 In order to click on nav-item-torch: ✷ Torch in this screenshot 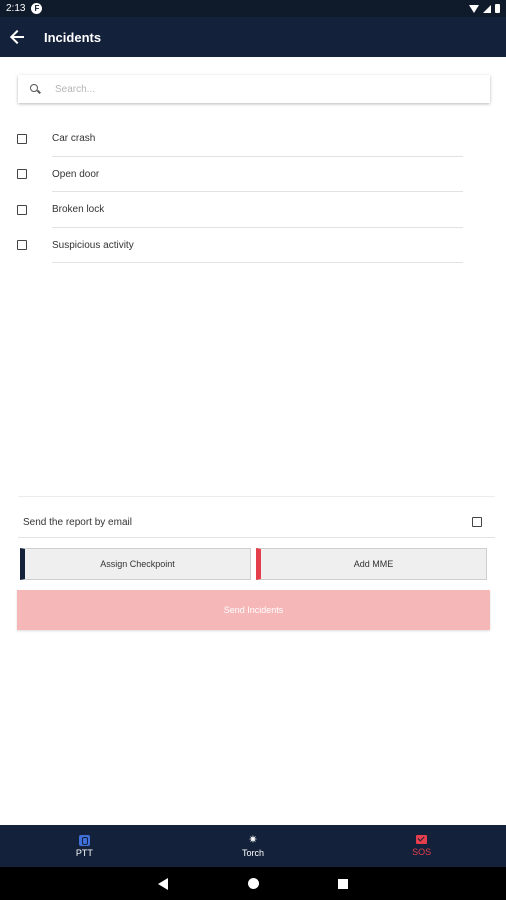, I will do `click(253, 846)`.